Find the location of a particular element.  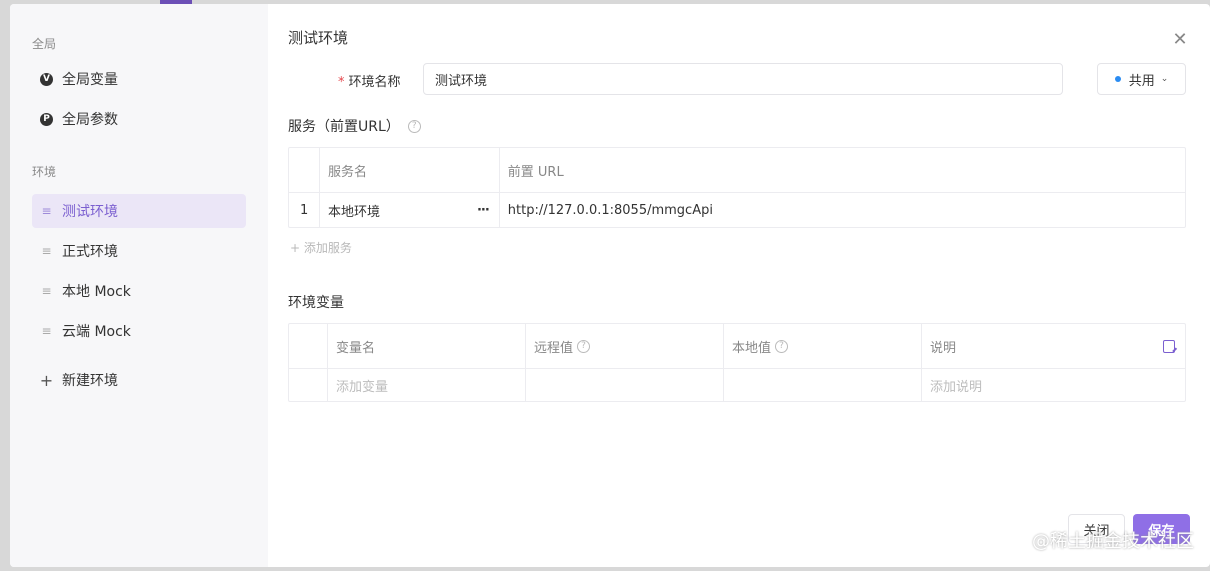

add-service-button: + 添加服务 is located at coordinates (321, 247).